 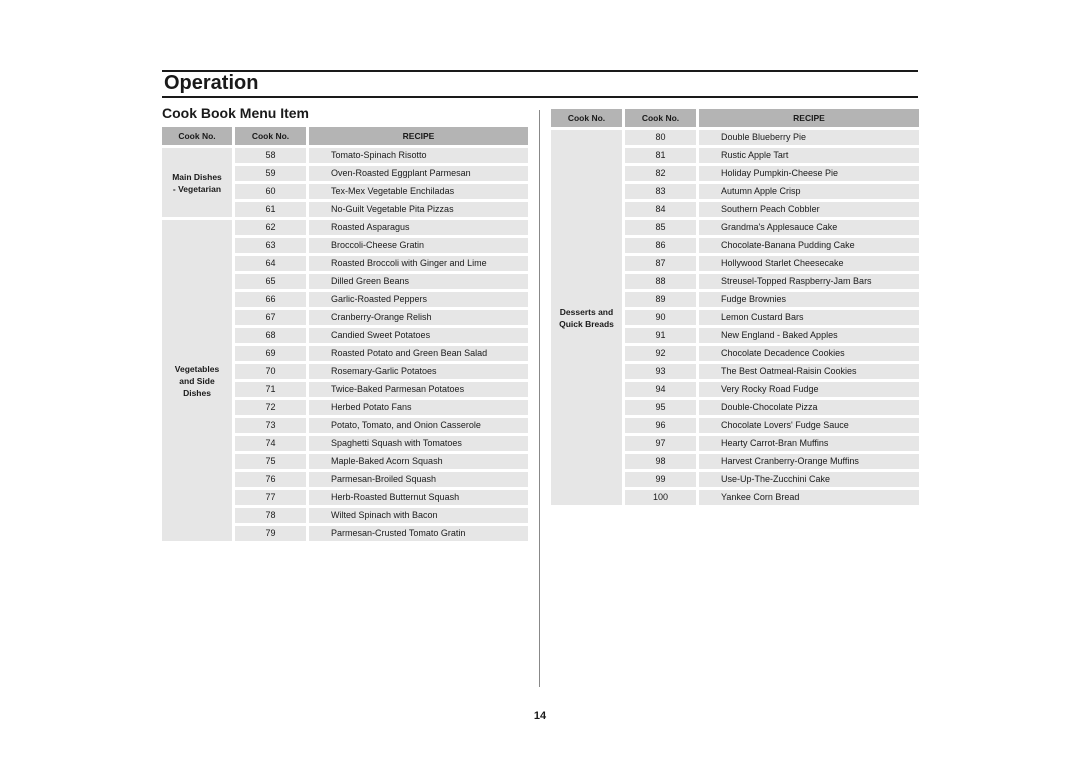 What do you see at coordinates (418, 515) in the screenshot?
I see `recipe-cell: Wilted Spinach with Bacon` at bounding box center [418, 515].